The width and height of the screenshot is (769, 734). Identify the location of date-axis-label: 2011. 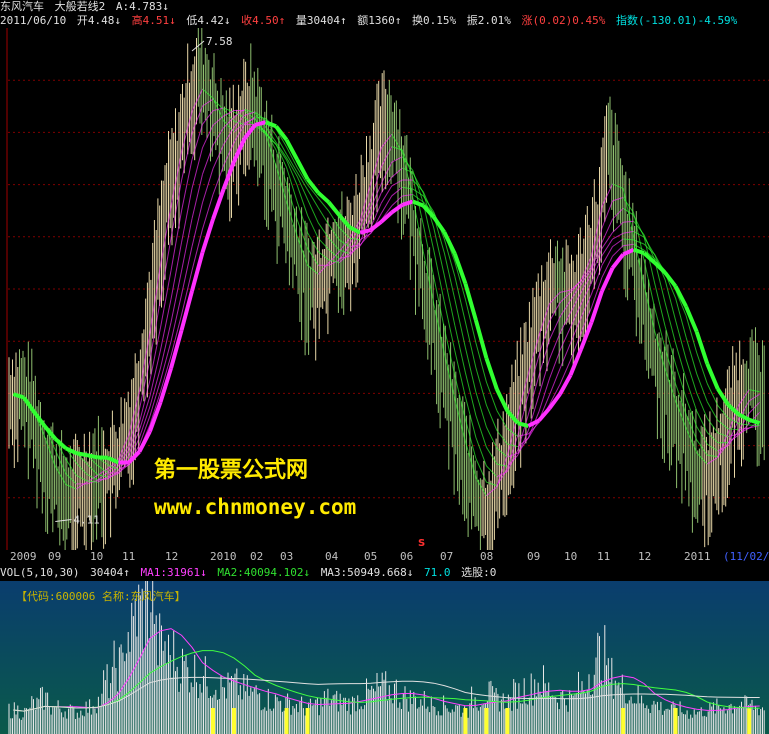
(697, 556).